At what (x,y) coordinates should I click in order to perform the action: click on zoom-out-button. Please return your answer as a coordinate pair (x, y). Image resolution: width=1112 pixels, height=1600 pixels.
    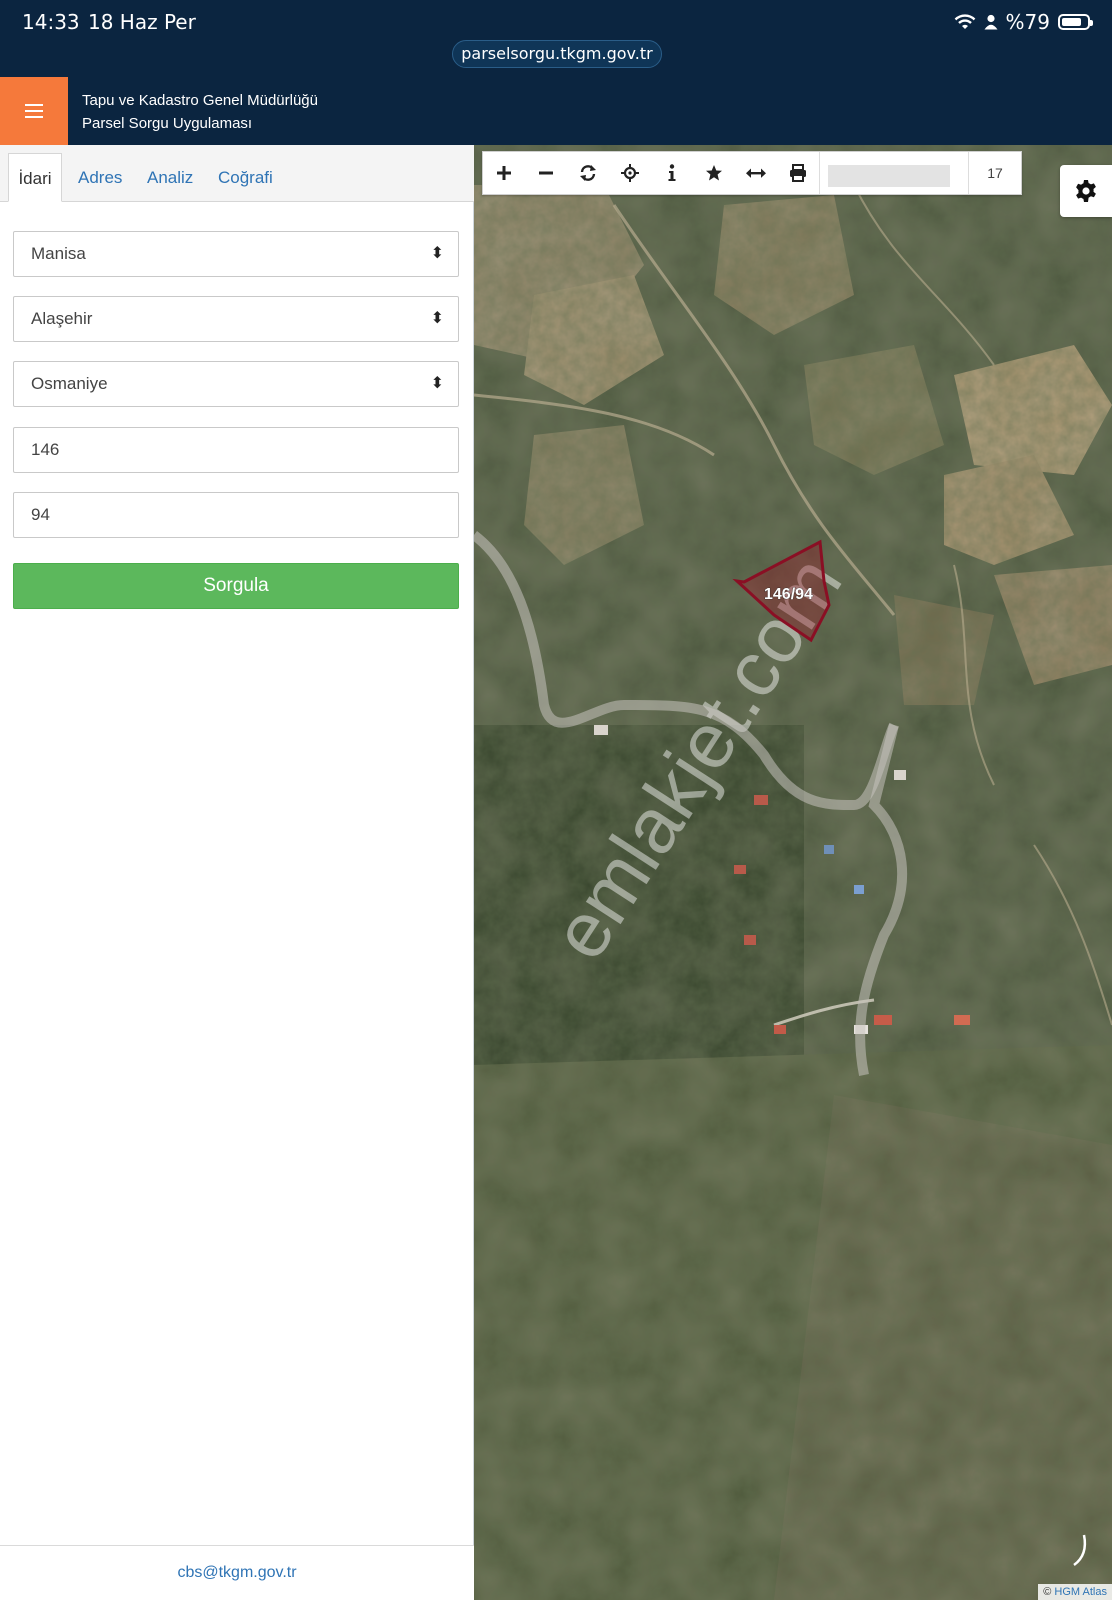
    Looking at the image, I should click on (546, 173).